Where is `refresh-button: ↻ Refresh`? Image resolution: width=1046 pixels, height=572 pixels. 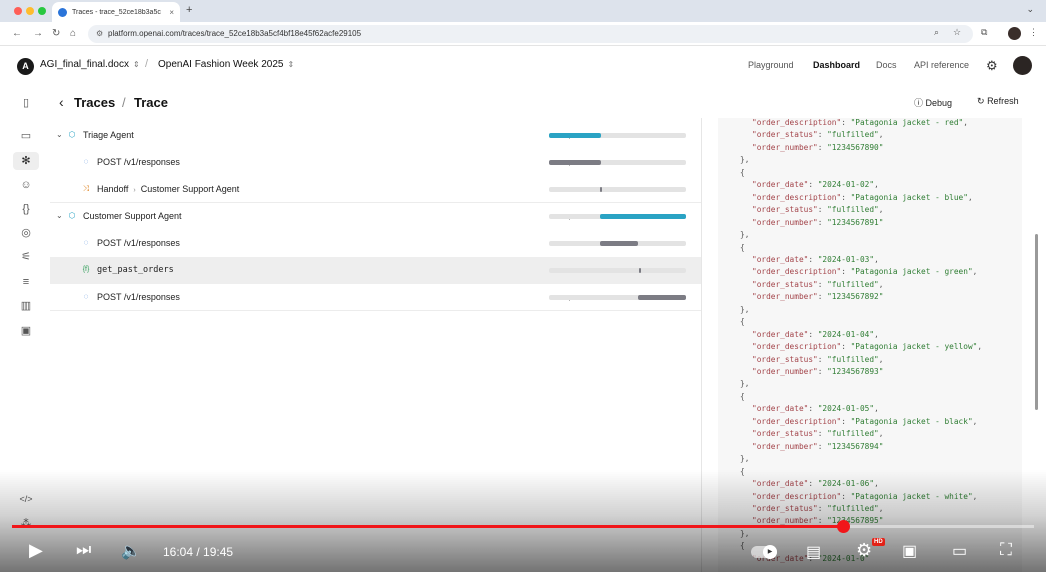
refresh-button: ↻ Refresh is located at coordinates (998, 101).